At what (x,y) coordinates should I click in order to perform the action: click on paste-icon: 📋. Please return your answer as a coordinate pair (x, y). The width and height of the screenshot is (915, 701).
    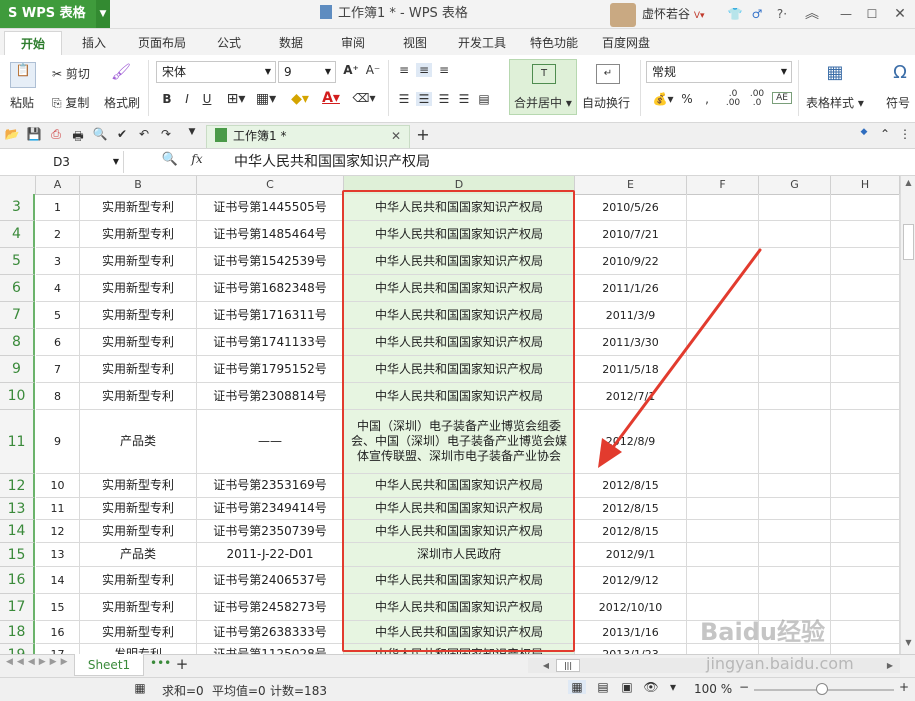
    Looking at the image, I should click on (23, 75).